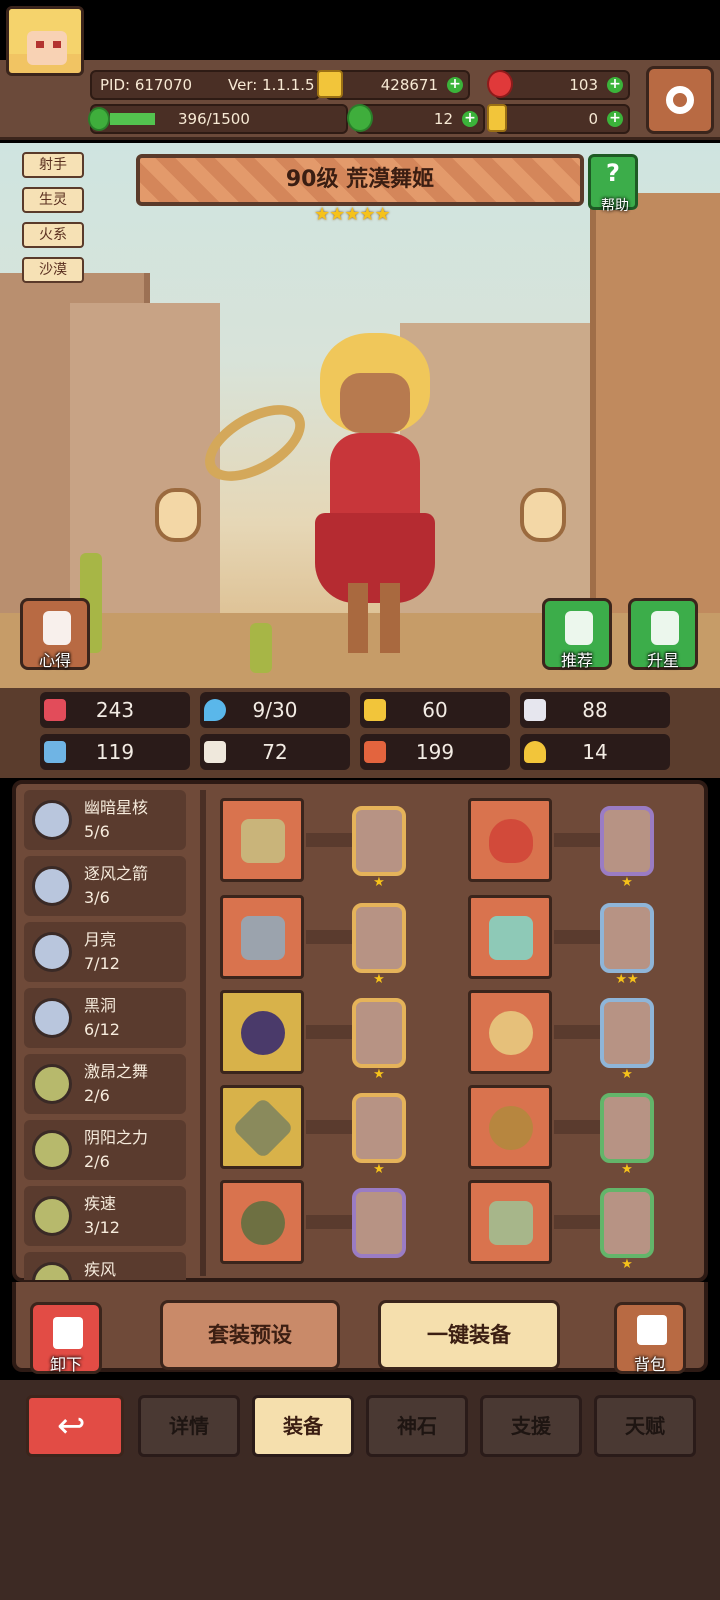  Describe the element at coordinates (680, 100) in the screenshot. I see `settings-button` at that location.